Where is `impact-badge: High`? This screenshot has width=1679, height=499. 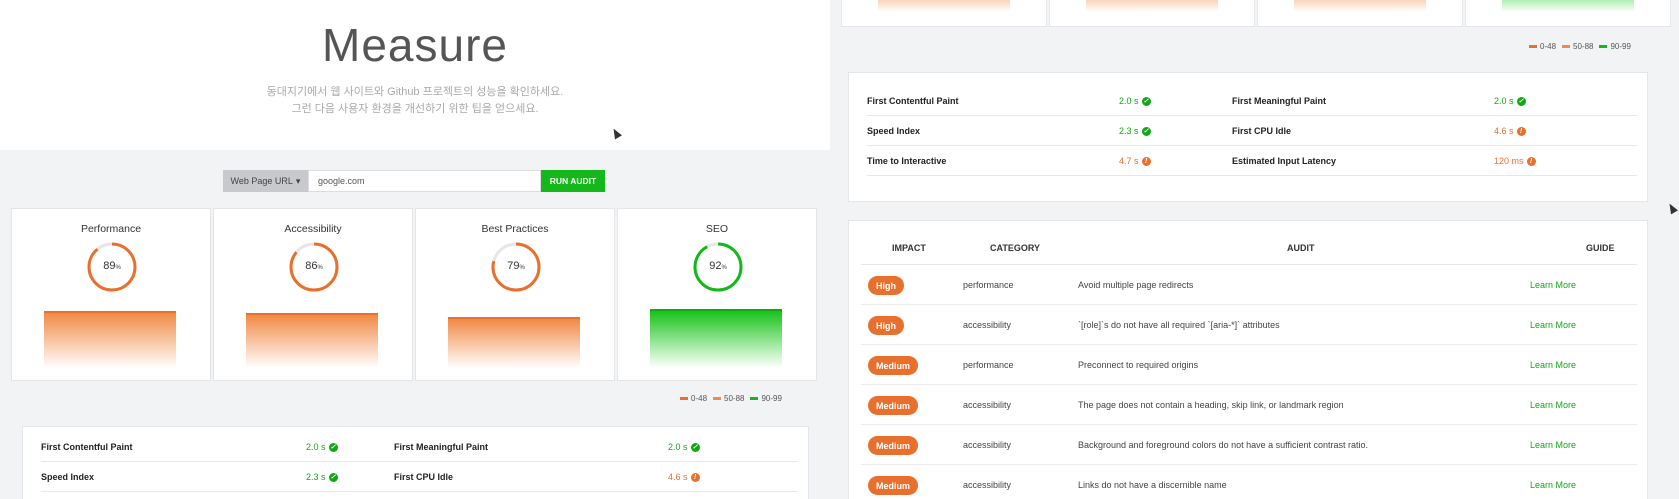 impact-badge: High is located at coordinates (886, 325).